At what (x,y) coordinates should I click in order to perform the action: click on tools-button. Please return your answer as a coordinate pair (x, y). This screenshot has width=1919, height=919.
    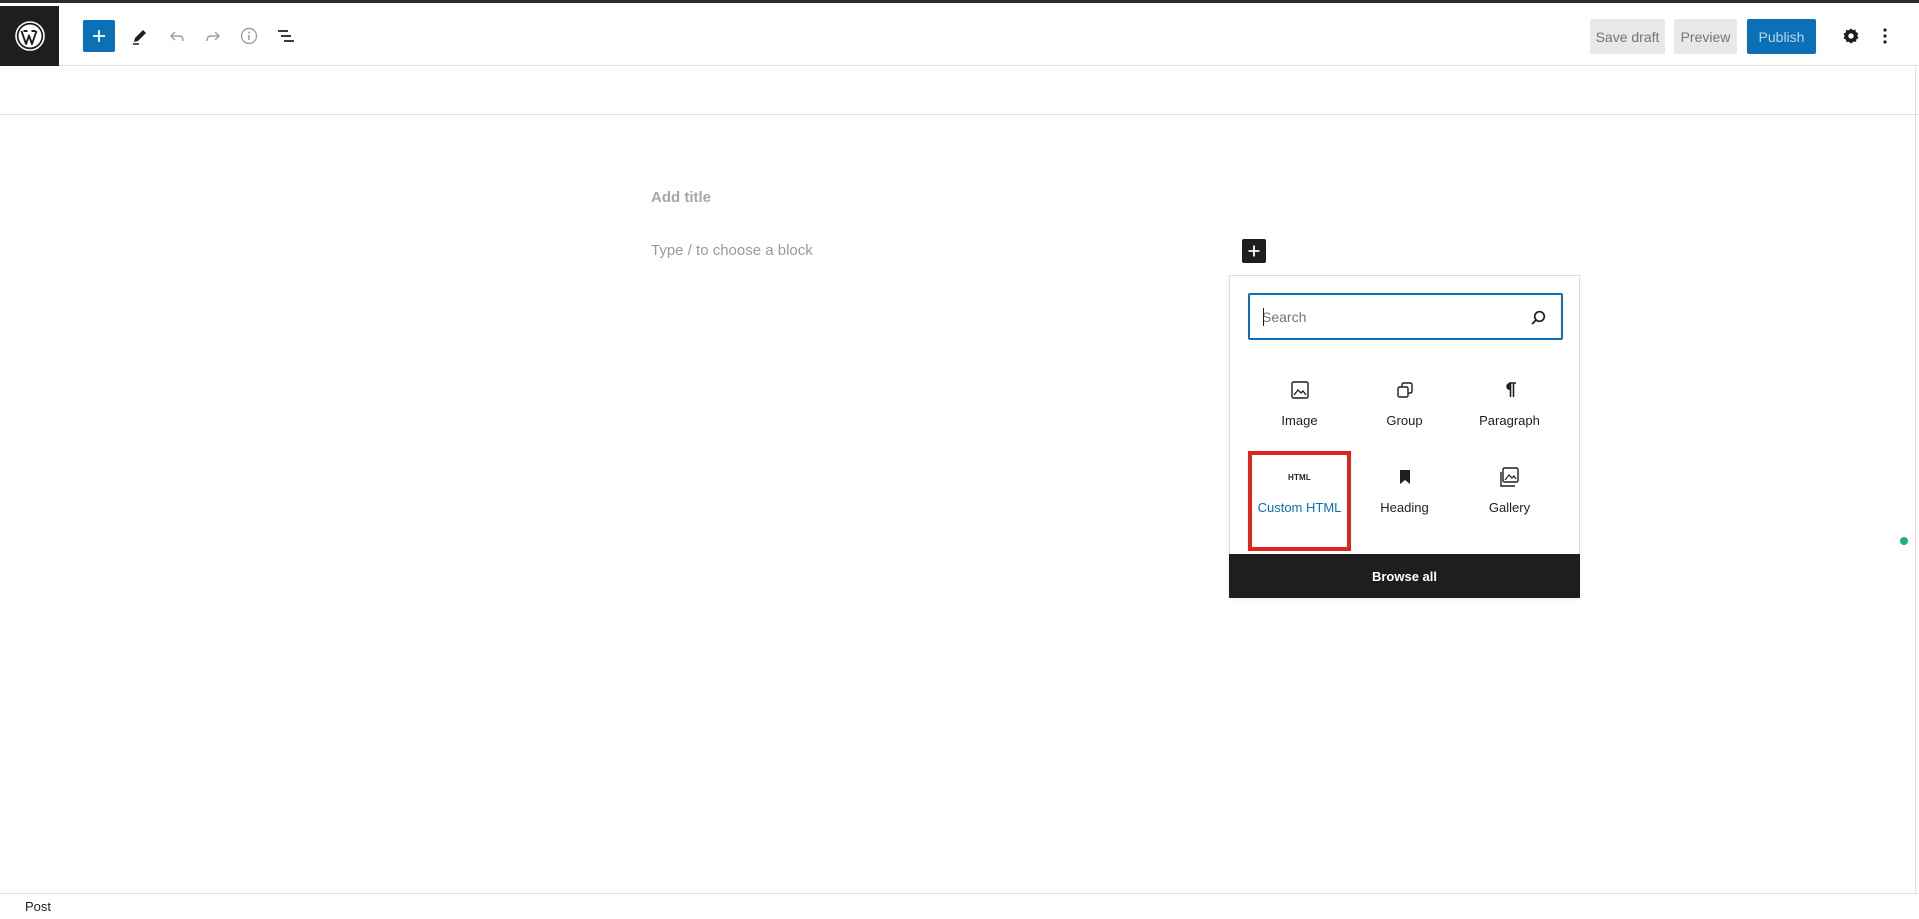
    Looking at the image, I should click on (140, 36).